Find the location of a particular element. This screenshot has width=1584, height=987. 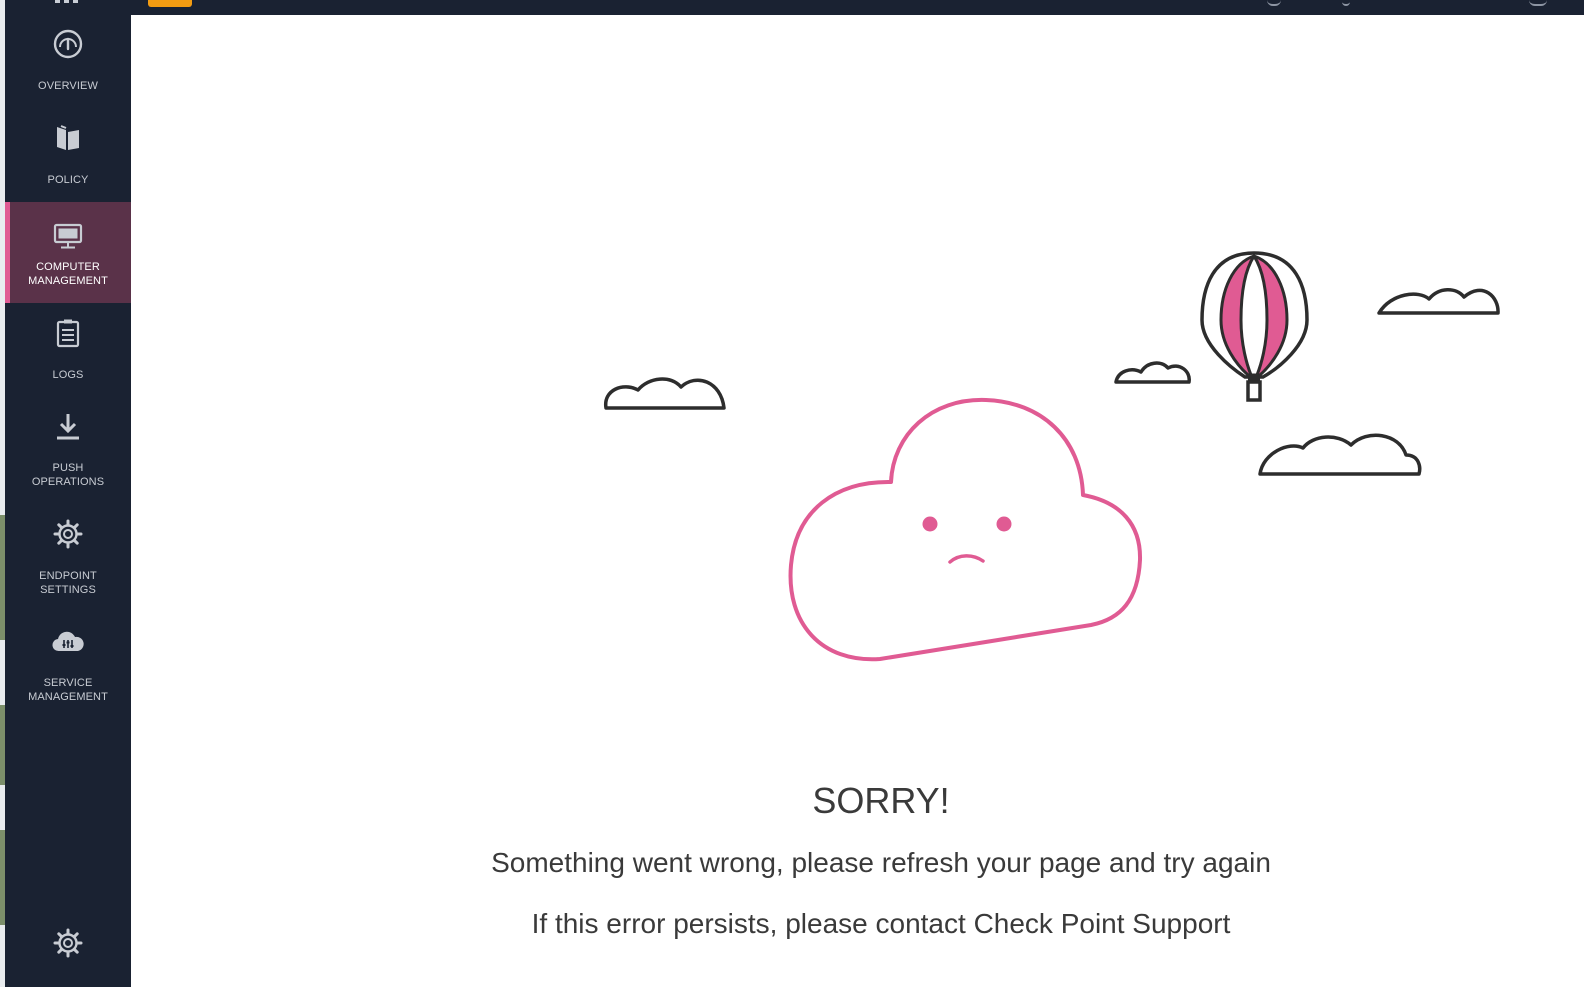

sidebar-item-label: COMPUTER MANAGEMENT is located at coordinates (68, 274).